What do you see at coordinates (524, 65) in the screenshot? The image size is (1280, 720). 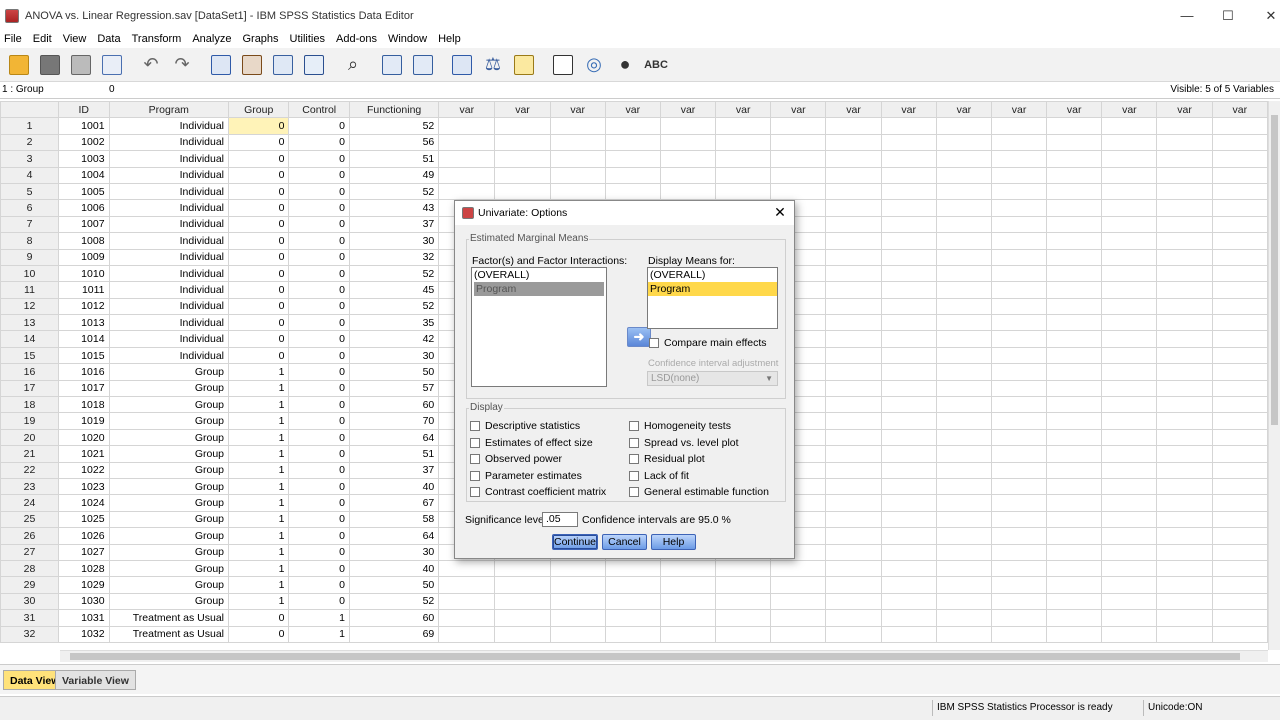 I see `select-cases-icon` at bounding box center [524, 65].